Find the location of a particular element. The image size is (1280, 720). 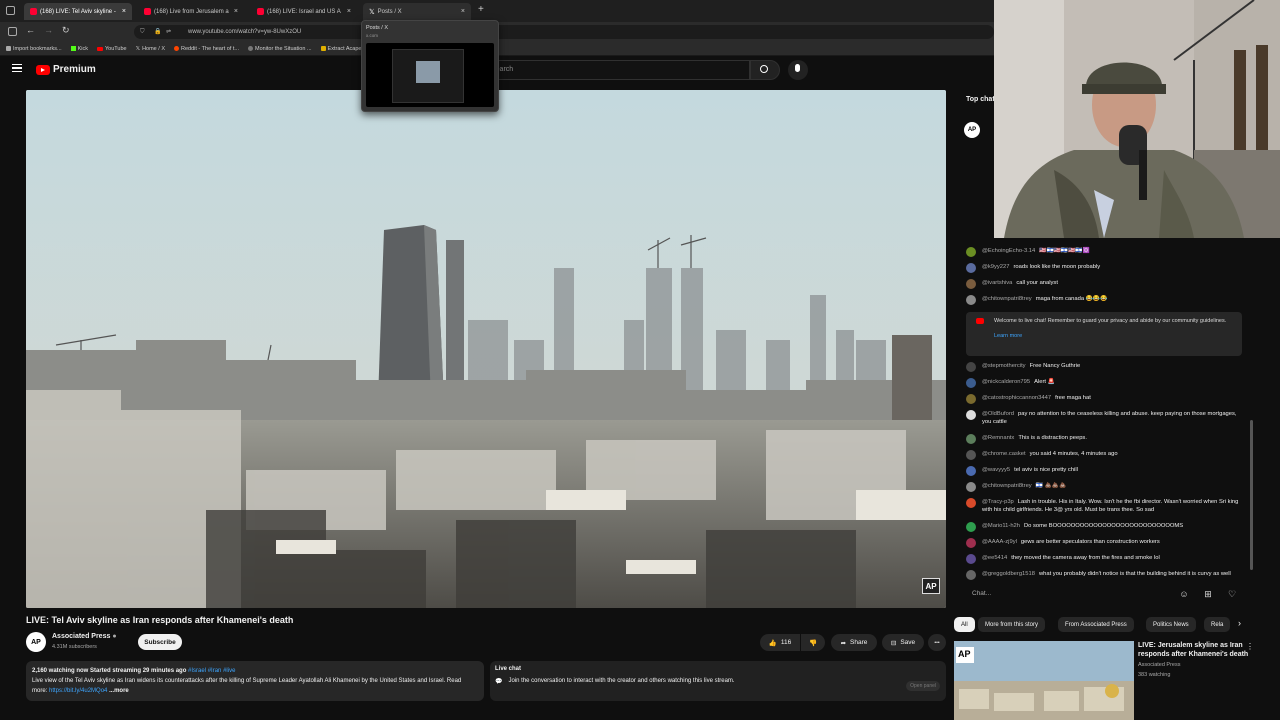

chat-message: @catostrophiccannon3447 free maga hat is located at coordinates (1106, 399).